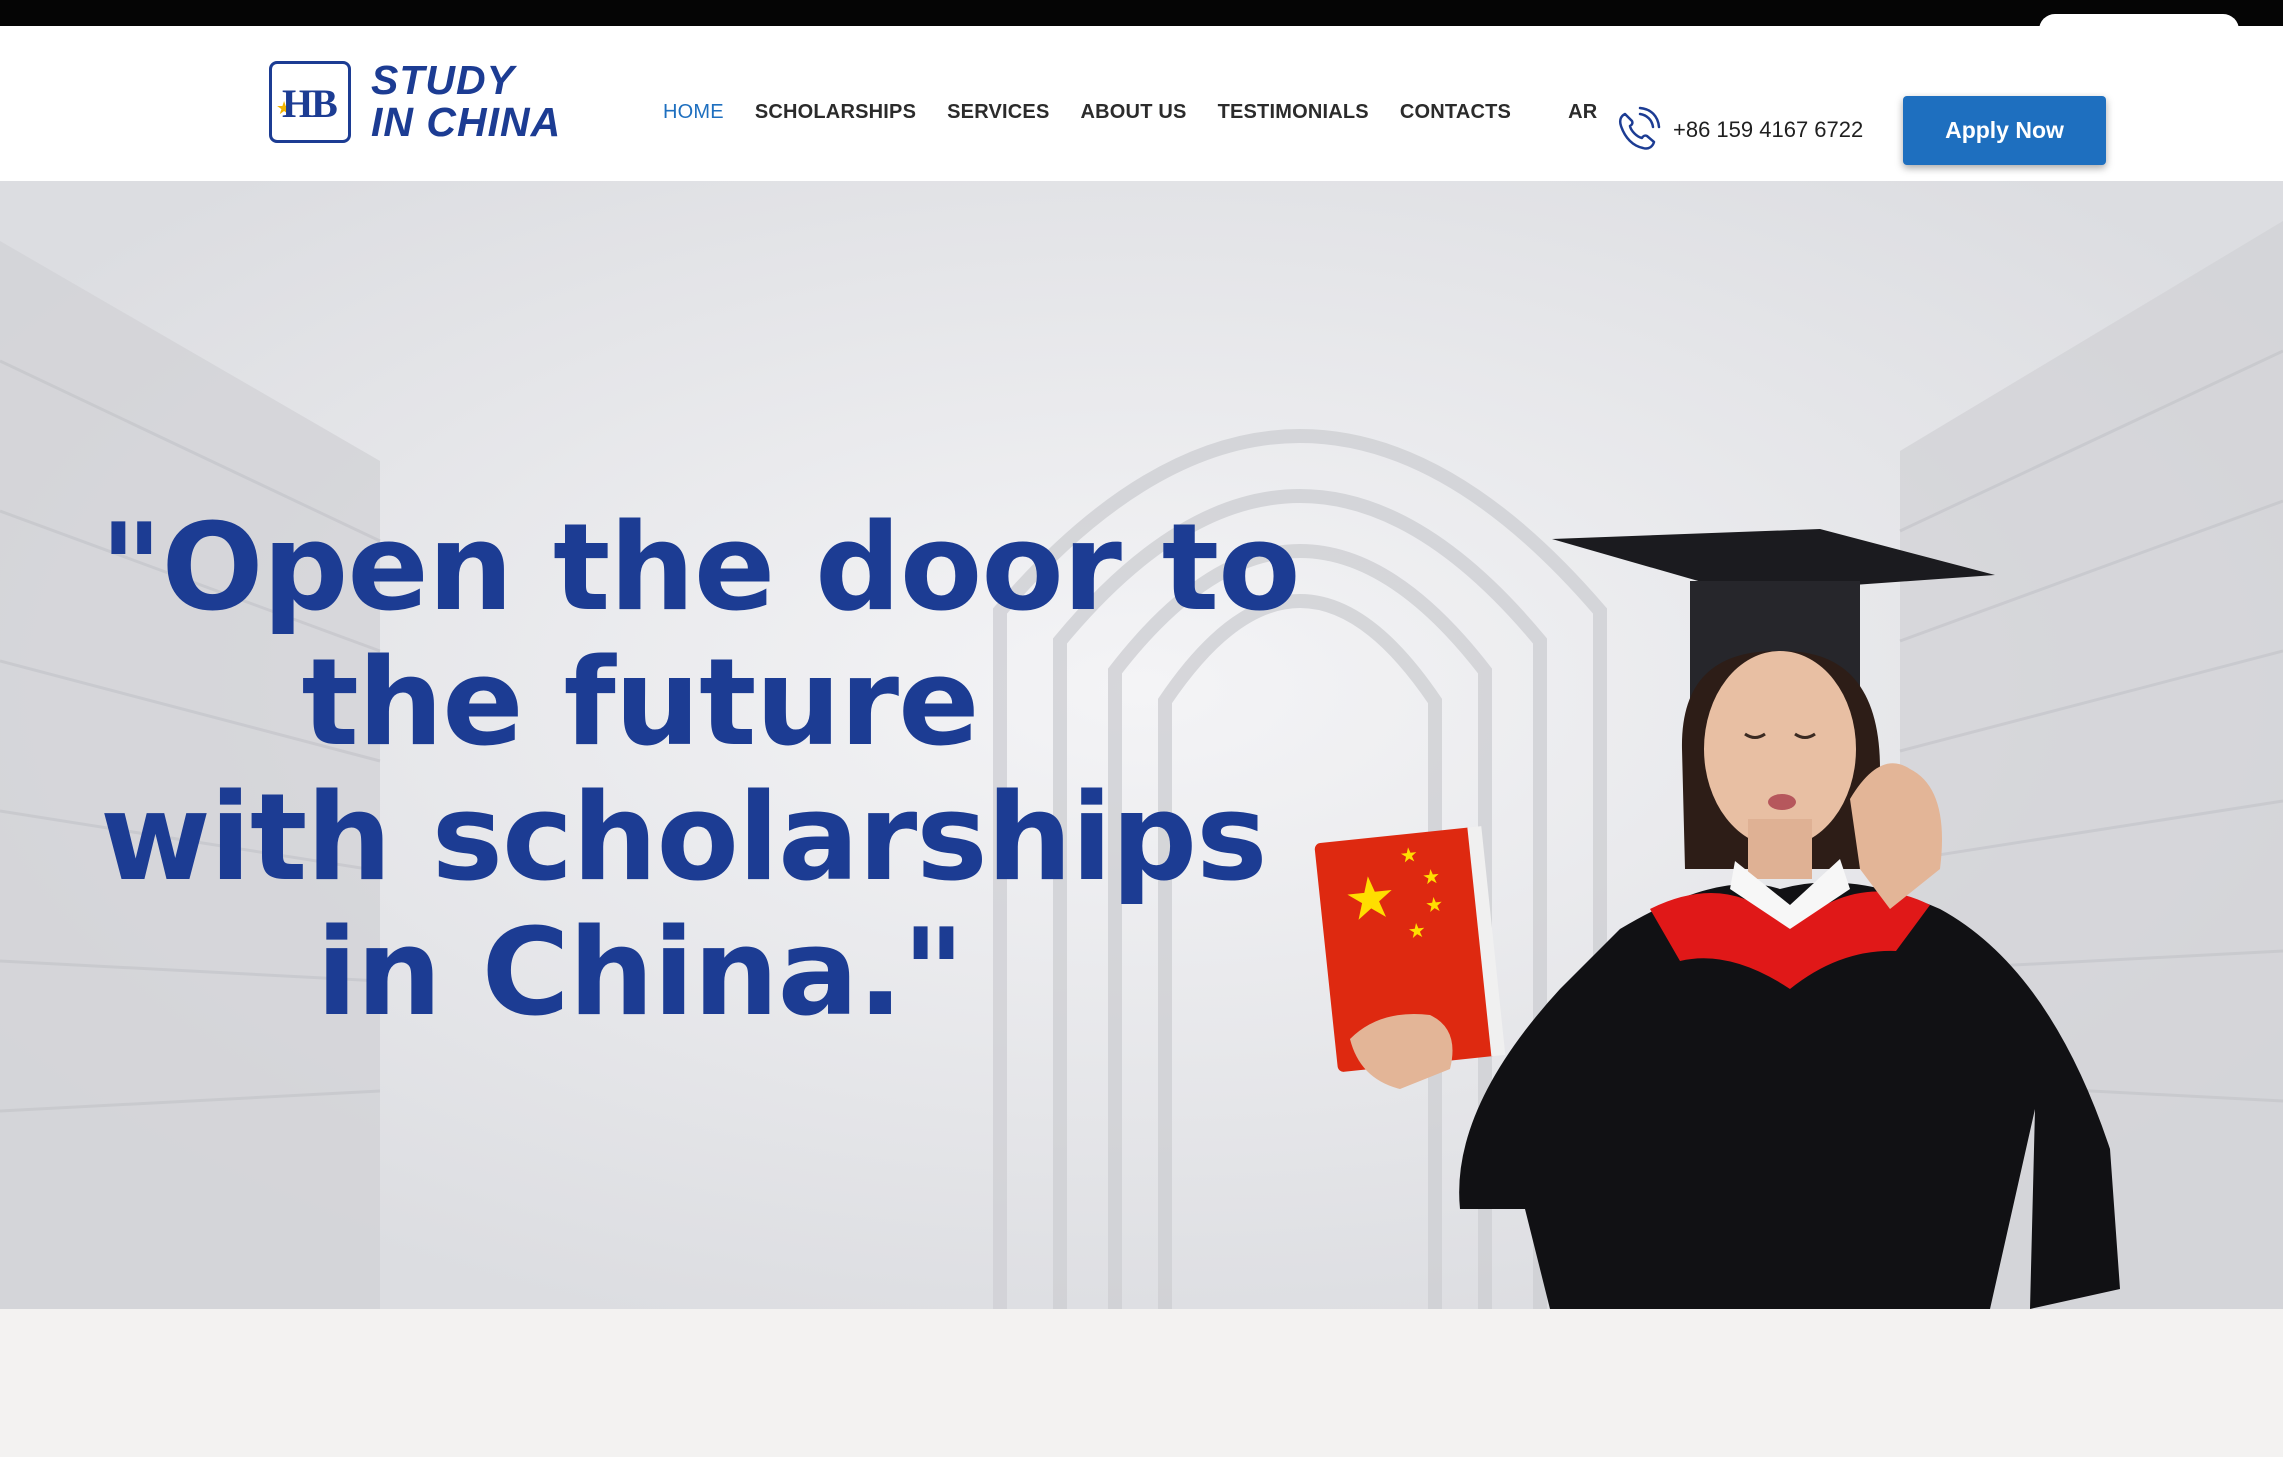 Image resolution: width=2283 pixels, height=1457 pixels. Describe the element at coordinates (1582, 112) in the screenshot. I see `nav-language-ar: AR` at that location.